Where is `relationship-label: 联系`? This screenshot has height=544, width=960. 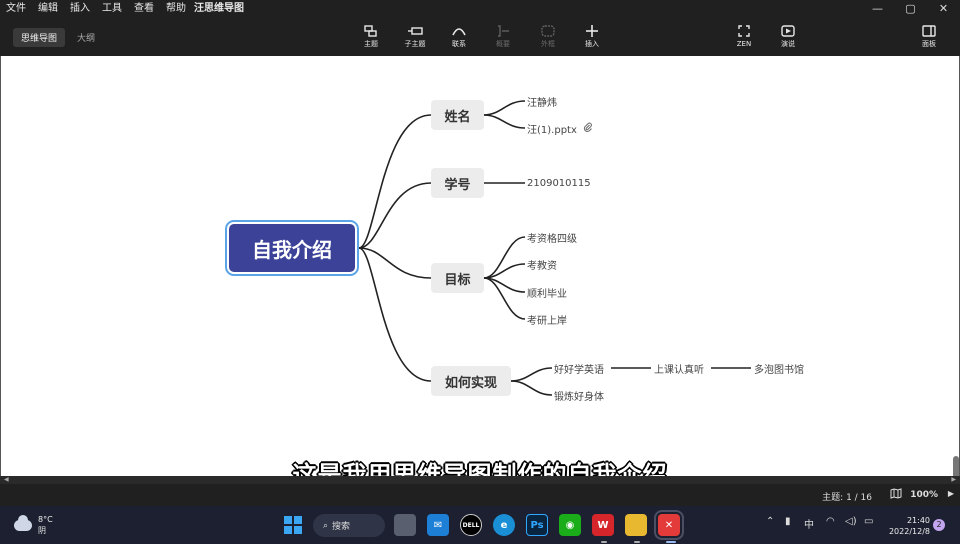 relationship-label: 联系 is located at coordinates (459, 44).